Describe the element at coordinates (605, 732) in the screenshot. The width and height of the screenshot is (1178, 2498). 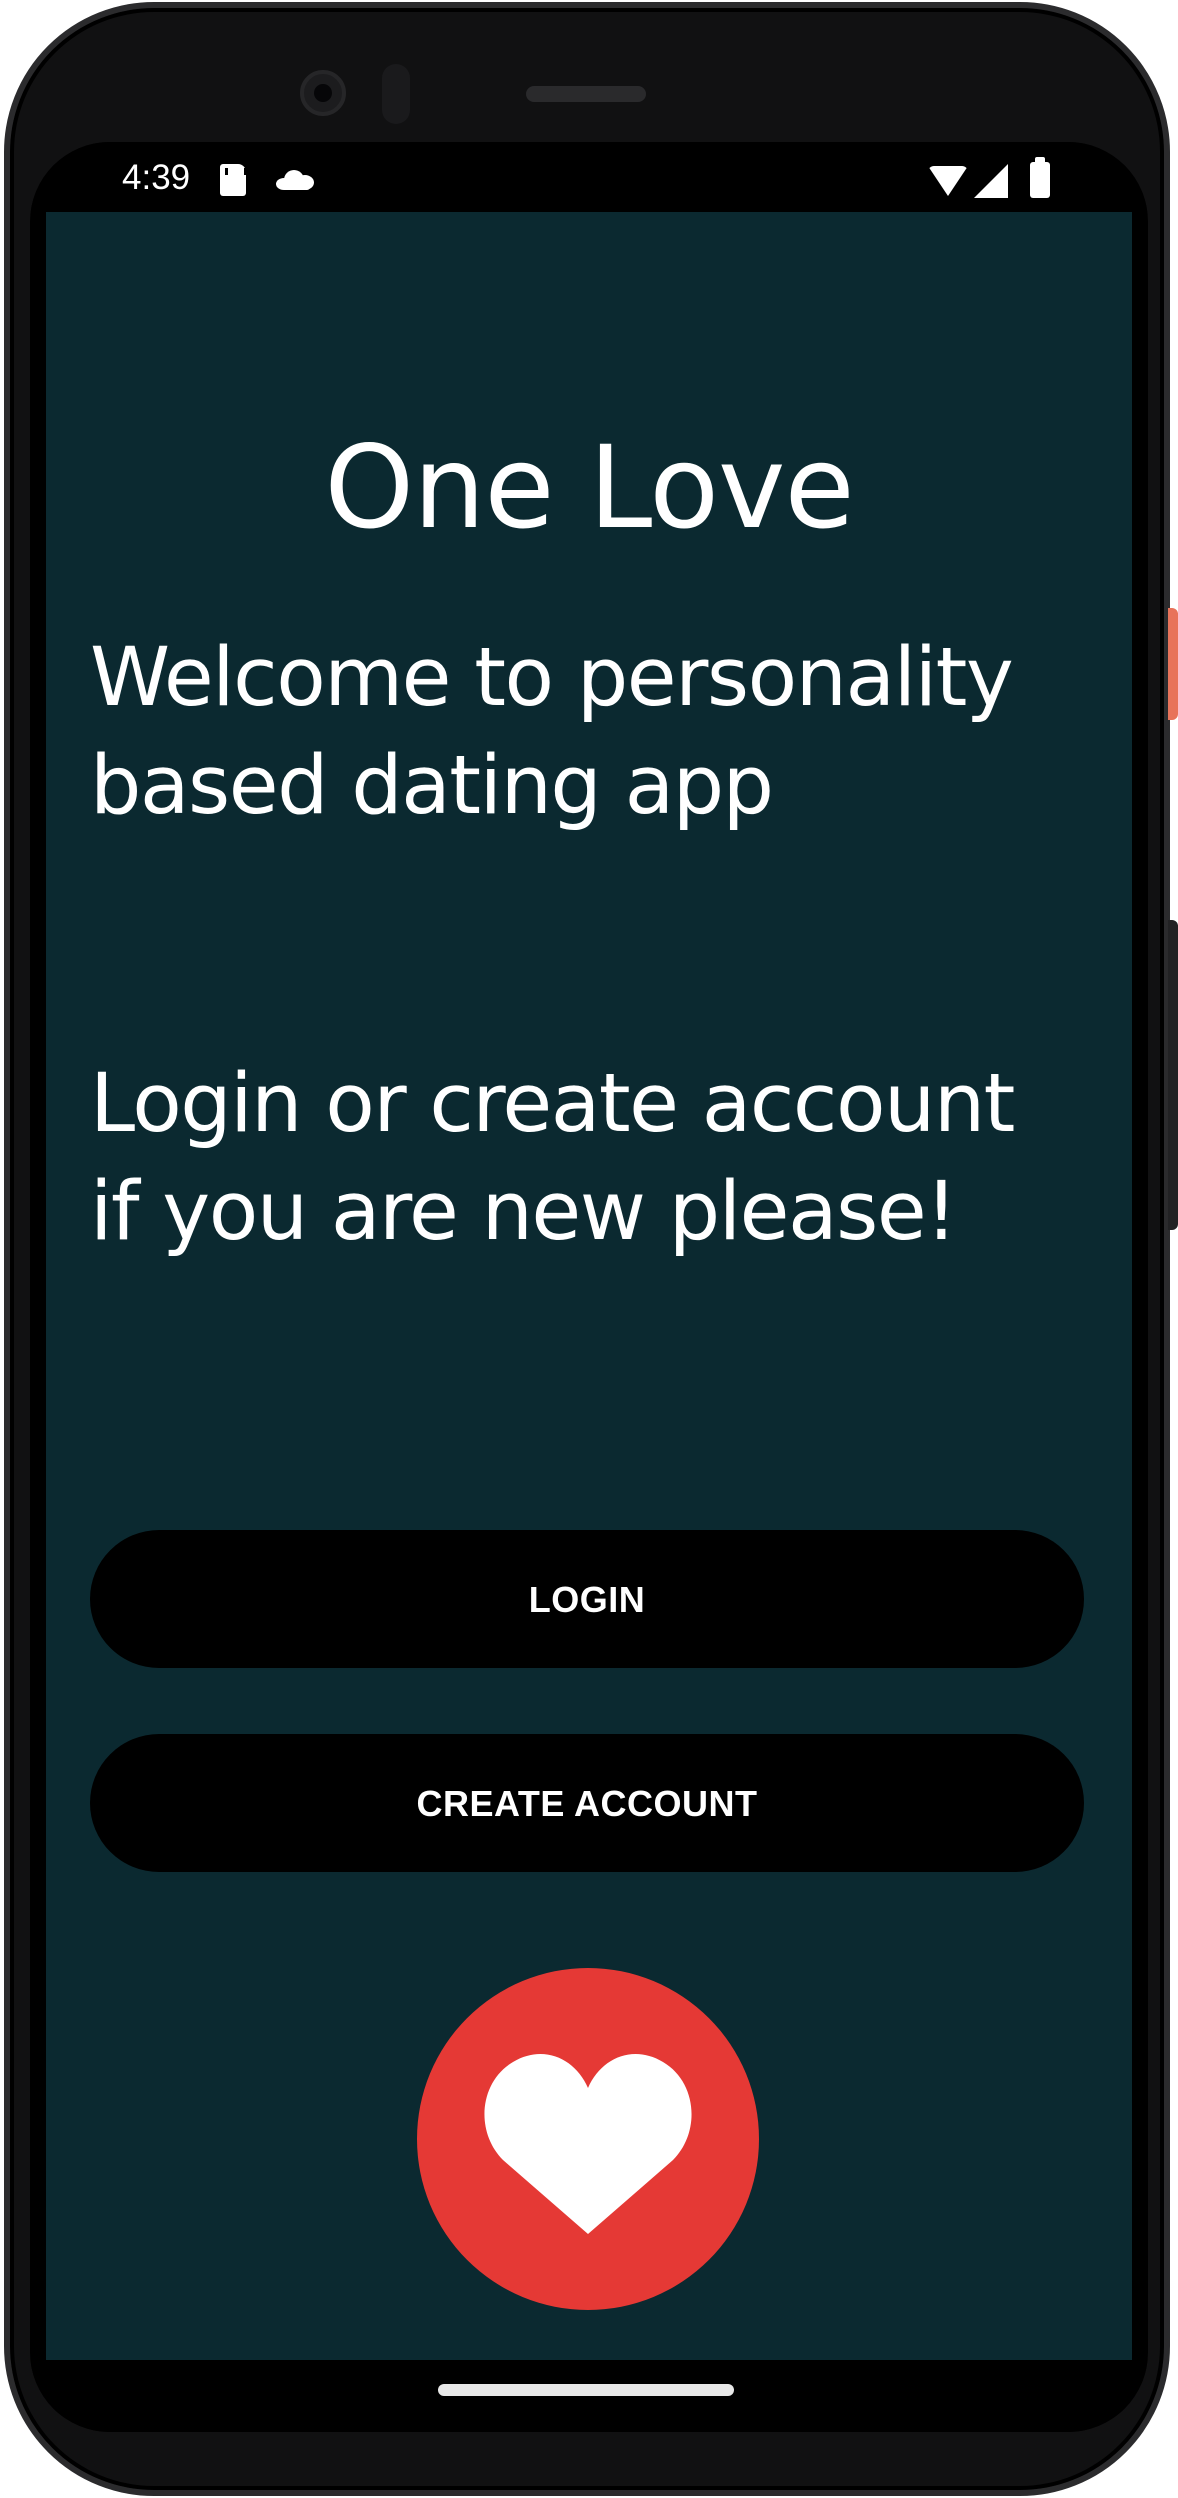
I see `welcome-message: Welcome to personality based dating app` at that location.